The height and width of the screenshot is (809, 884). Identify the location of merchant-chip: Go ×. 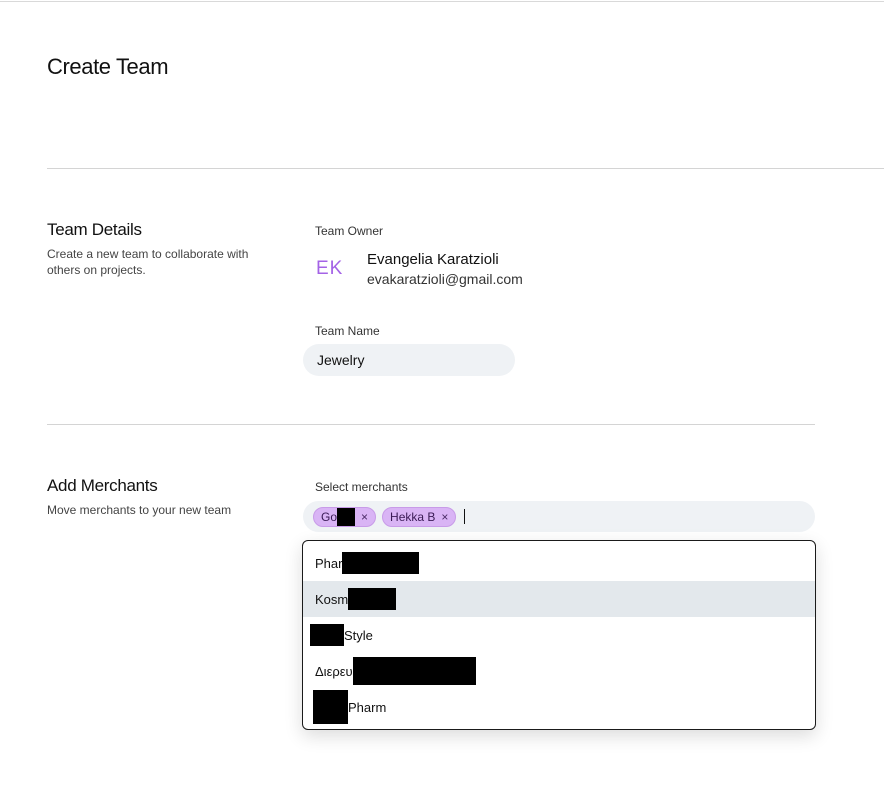
(345, 516).